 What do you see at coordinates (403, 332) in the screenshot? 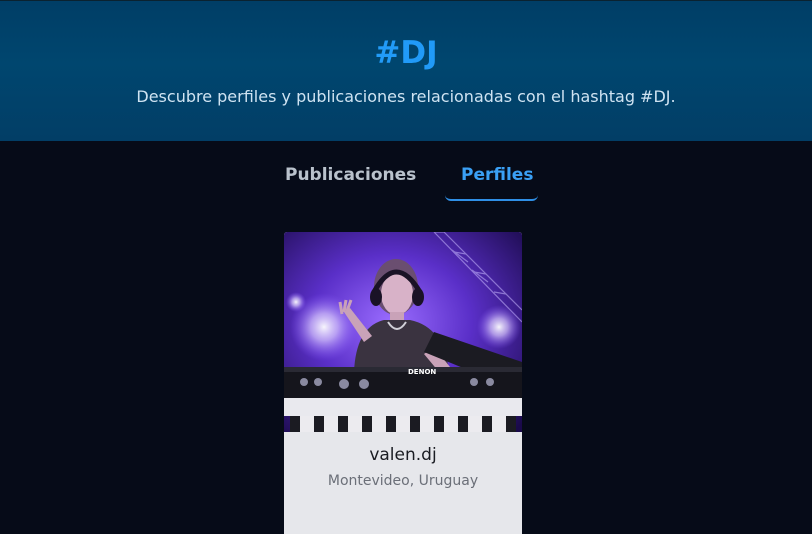
I see `profile-photo: DENON` at bounding box center [403, 332].